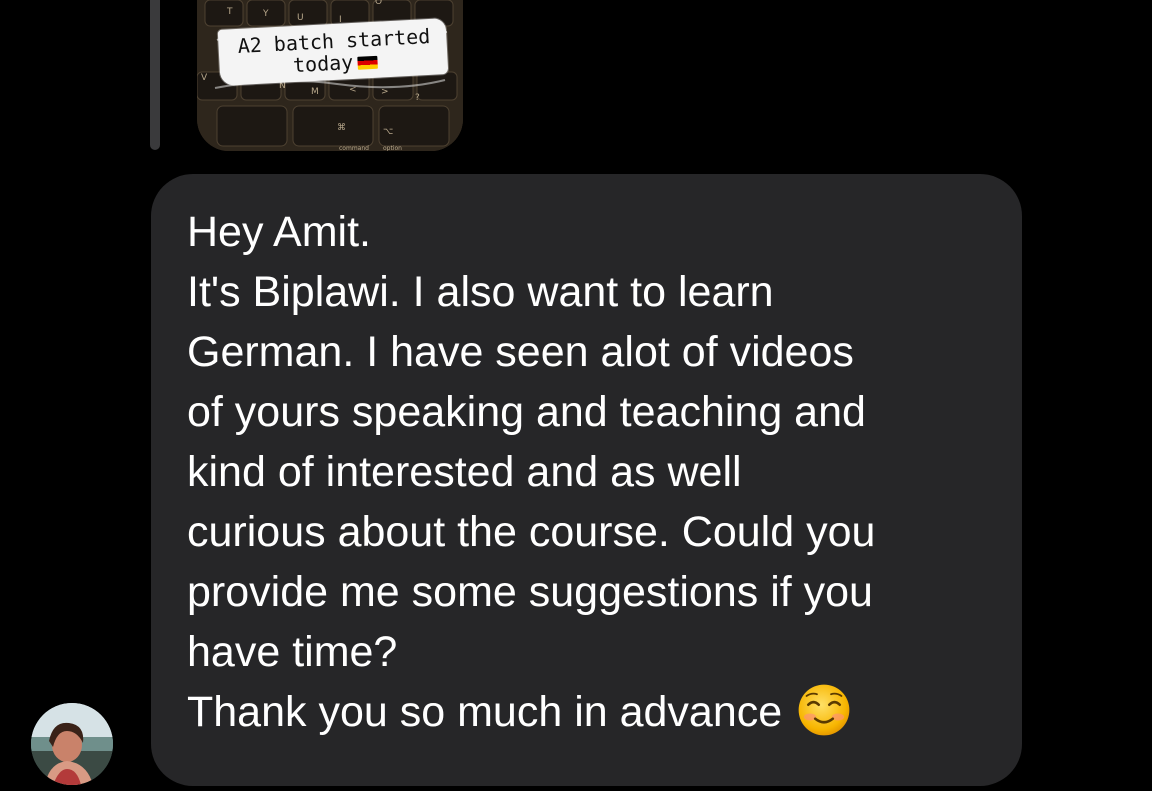  I want to click on key-label: O, so click(378, 3).